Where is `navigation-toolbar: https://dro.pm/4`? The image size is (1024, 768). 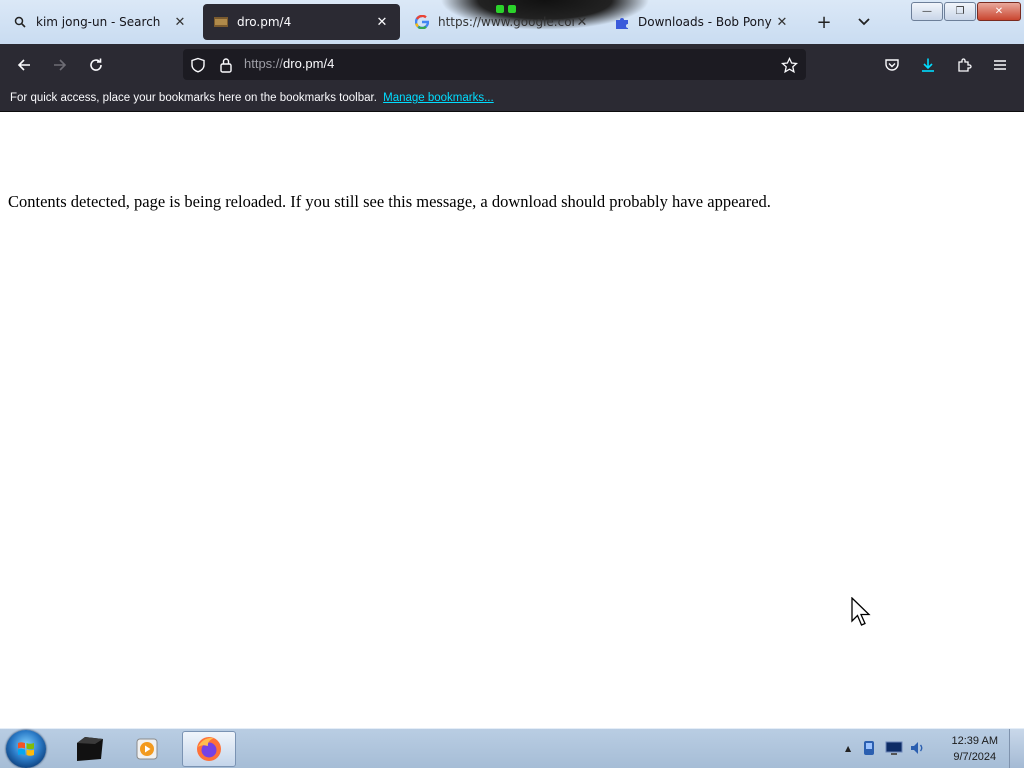
navigation-toolbar: https://dro.pm/4 is located at coordinates (512, 64).